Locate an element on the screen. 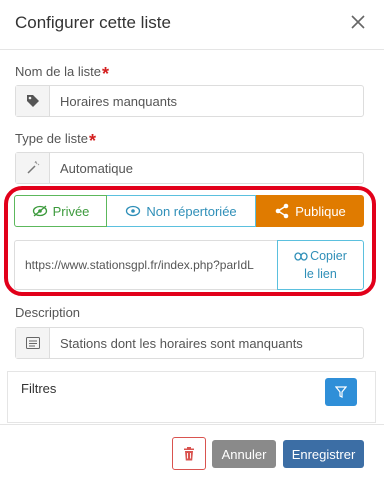  type-field: Automatique is located at coordinates (189, 168).